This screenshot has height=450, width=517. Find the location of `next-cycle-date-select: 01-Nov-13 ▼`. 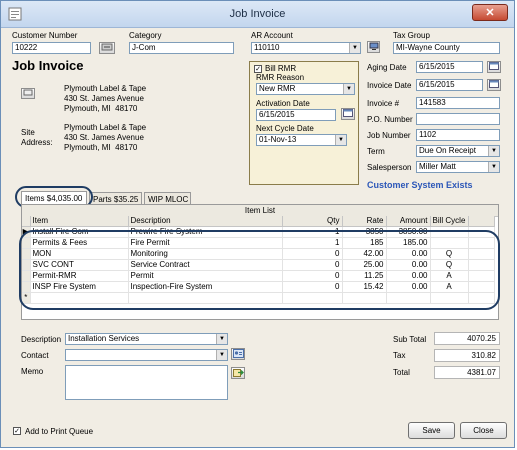

next-cycle-date-select: 01-Nov-13 ▼ is located at coordinates (301, 140).